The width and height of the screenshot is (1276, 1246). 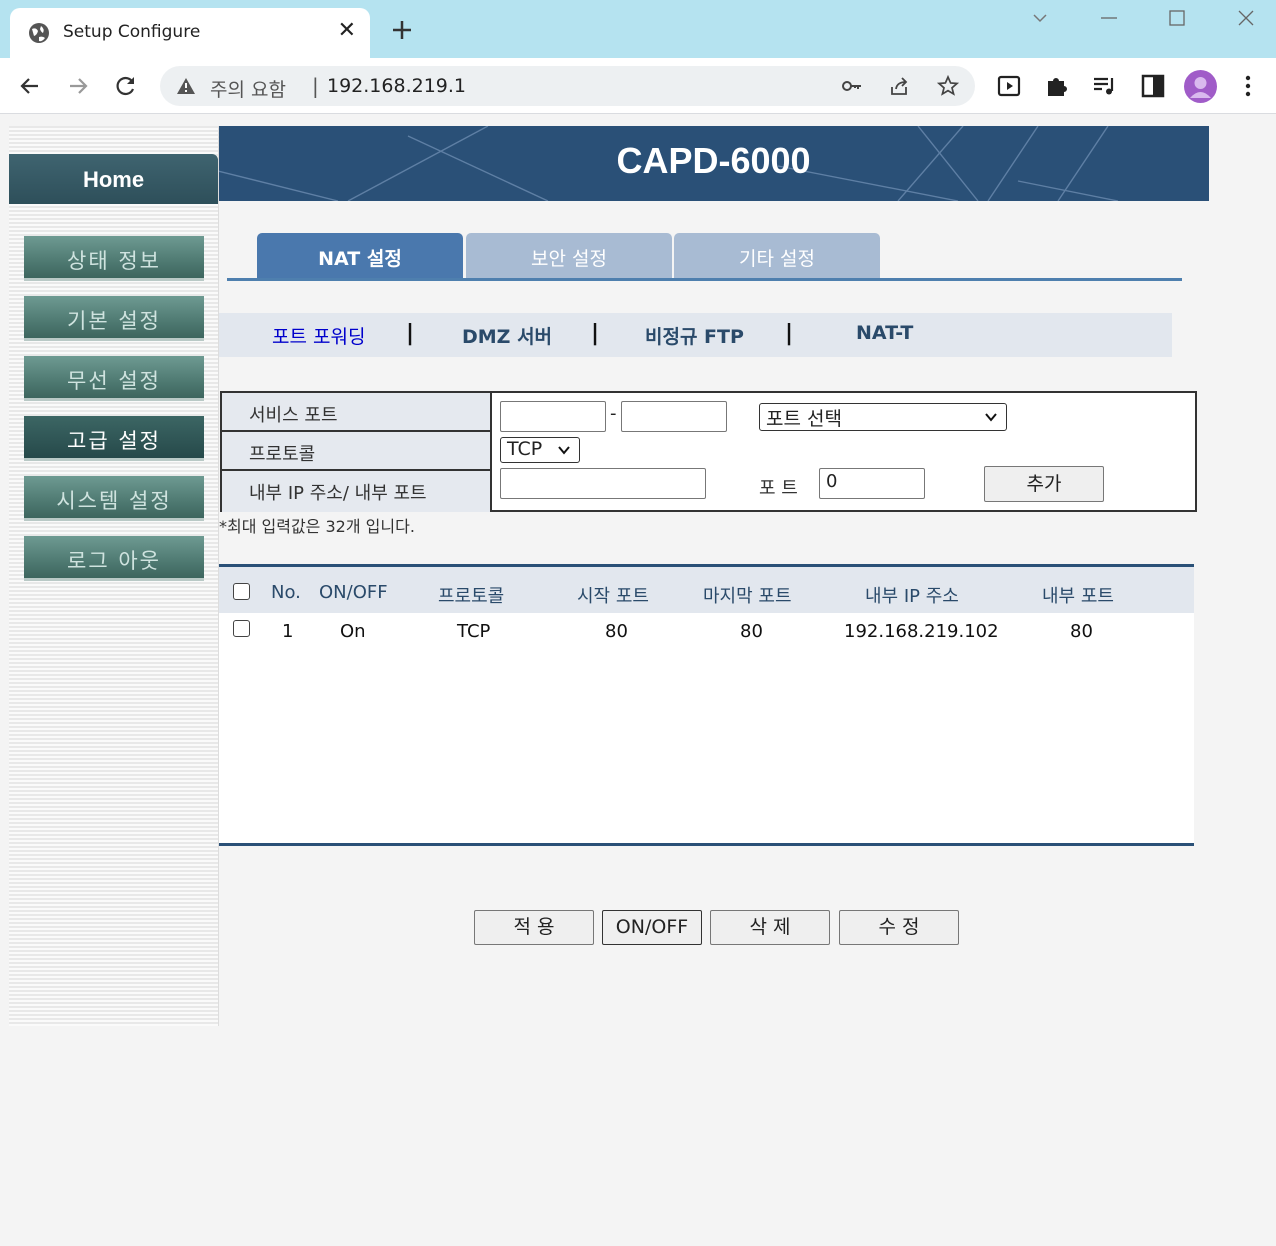 What do you see at coordinates (353, 592) in the screenshot?
I see `col-header-onoff: ON/OFF` at bounding box center [353, 592].